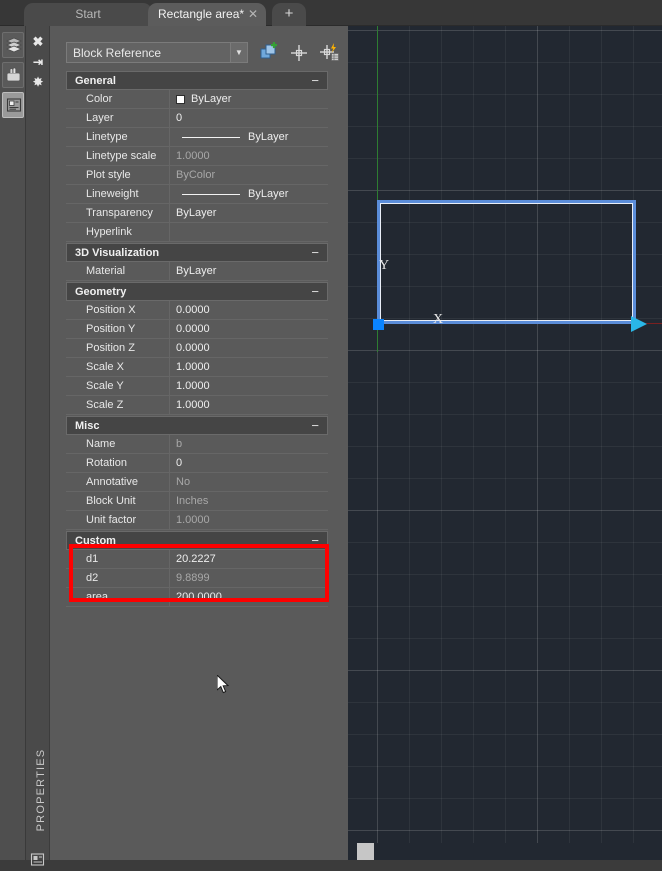 This screenshot has height=871, width=662. I want to click on property-row: Linetype scale 1.0000, so click(197, 156).